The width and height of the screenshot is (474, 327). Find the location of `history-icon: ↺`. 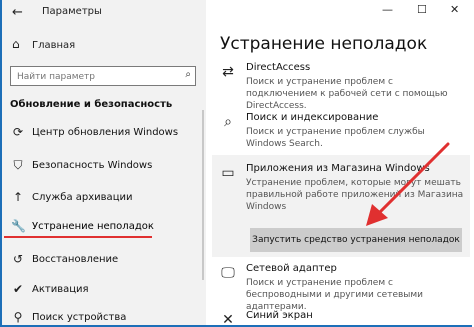

history-icon: ↺ is located at coordinates (18, 259).